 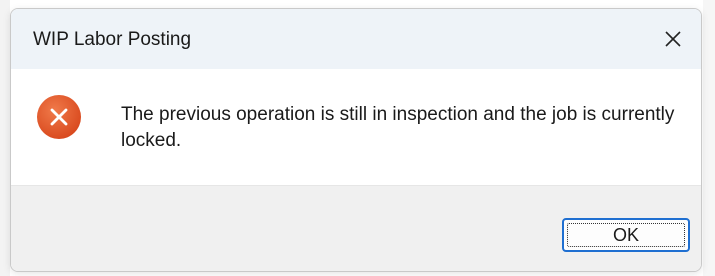 I want to click on error-icon, so click(x=59, y=117).